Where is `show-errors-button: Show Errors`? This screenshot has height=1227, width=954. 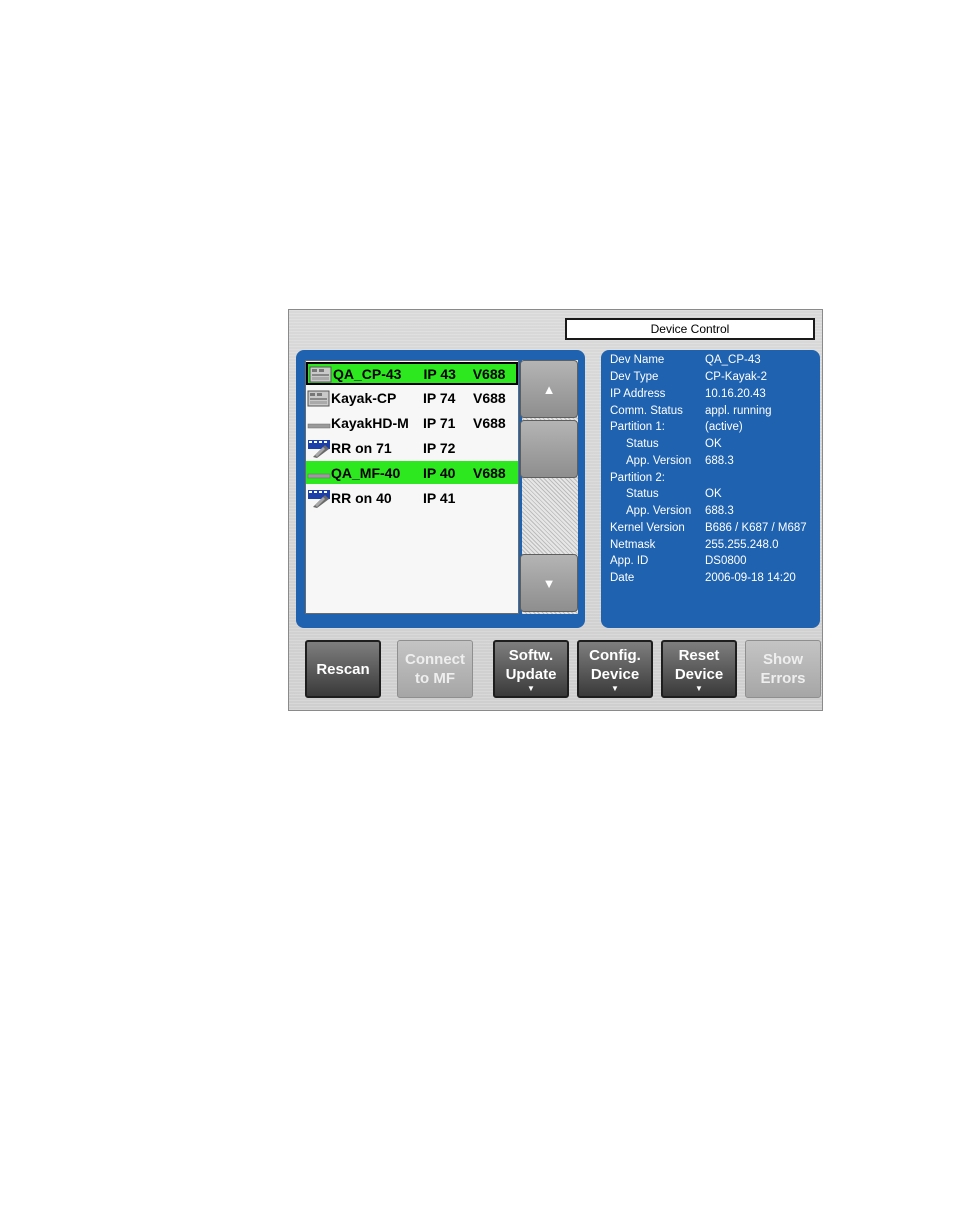
show-errors-button: Show Errors is located at coordinates (783, 669).